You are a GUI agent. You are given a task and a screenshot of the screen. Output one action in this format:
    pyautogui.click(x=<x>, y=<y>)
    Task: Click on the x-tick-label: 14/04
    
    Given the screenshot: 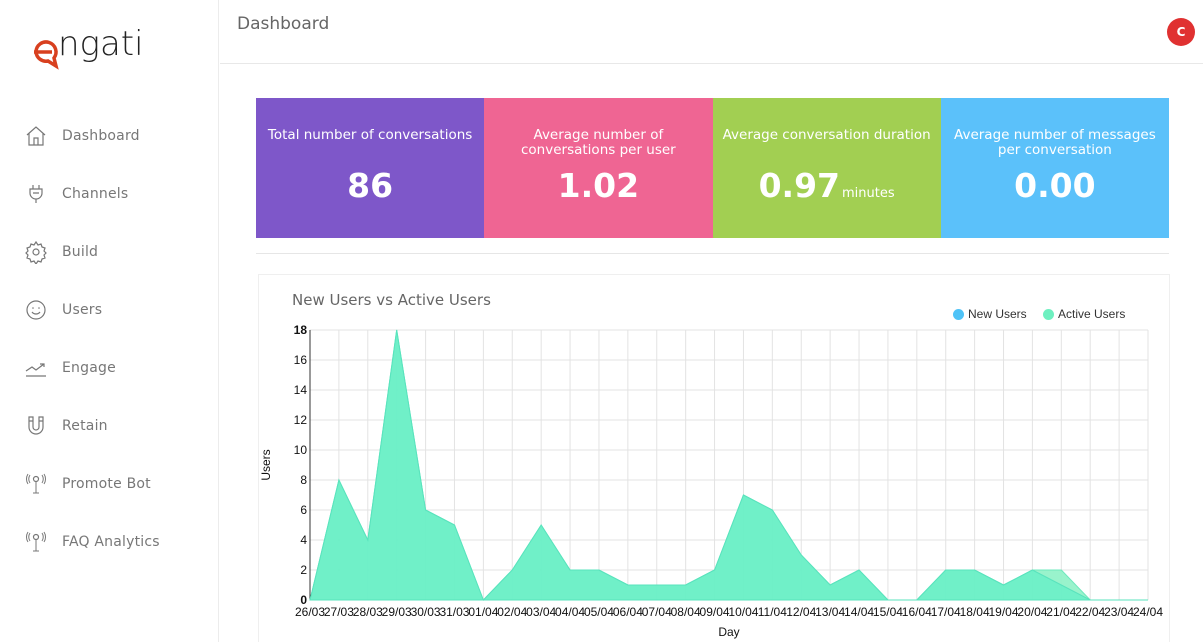 What is the action you would take?
    pyautogui.click(x=859, y=612)
    